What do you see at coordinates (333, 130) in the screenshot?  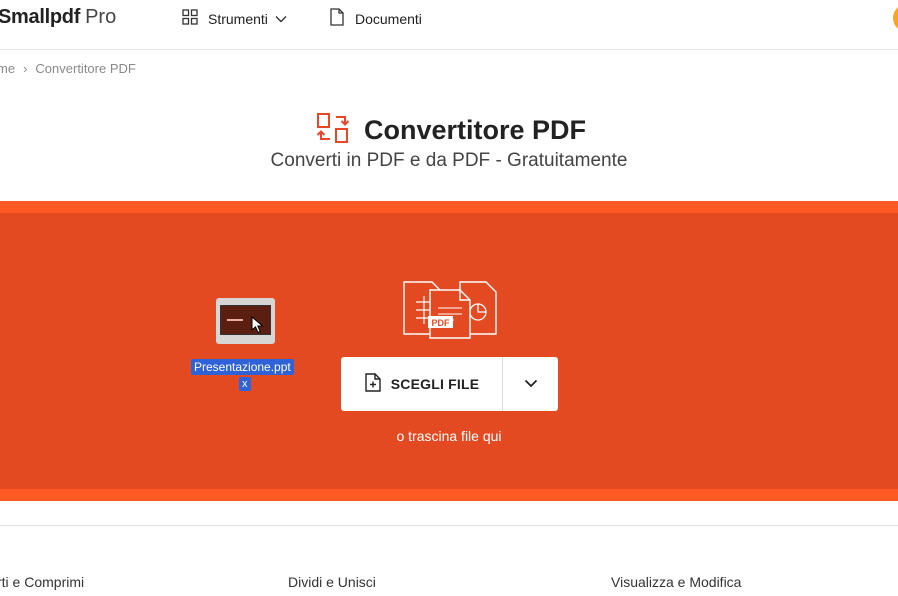 I see `convert-arrows-icon` at bounding box center [333, 130].